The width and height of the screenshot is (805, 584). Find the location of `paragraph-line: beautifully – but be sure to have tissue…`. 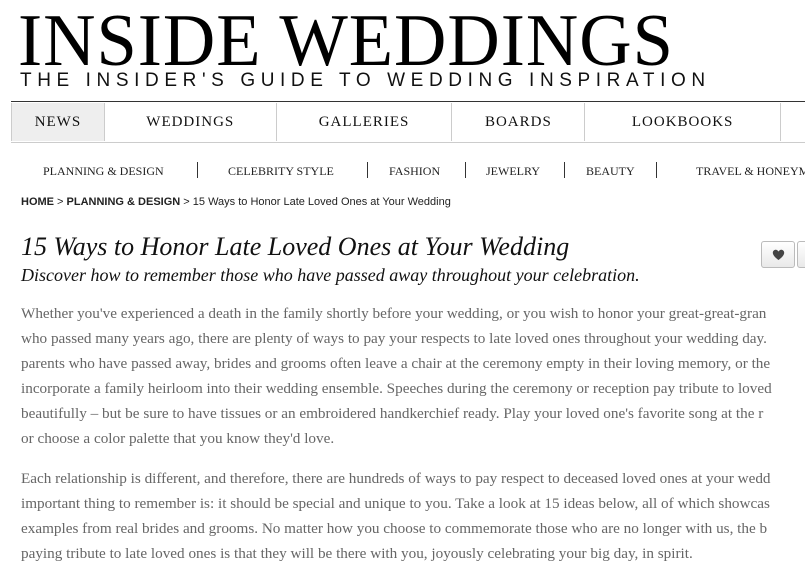

paragraph-line: beautifully – but be sure to have tissue… is located at coordinates (392, 413).